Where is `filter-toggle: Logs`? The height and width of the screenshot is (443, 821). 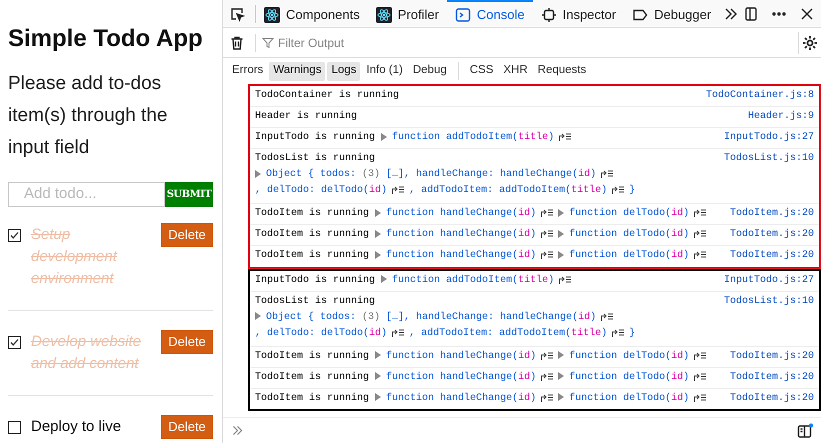 filter-toggle: Logs is located at coordinates (343, 71).